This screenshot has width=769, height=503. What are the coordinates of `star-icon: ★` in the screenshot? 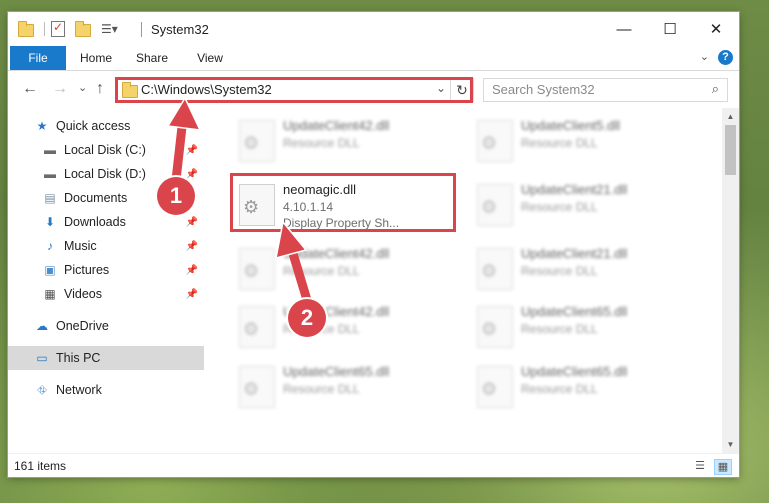 It's located at (42, 126).